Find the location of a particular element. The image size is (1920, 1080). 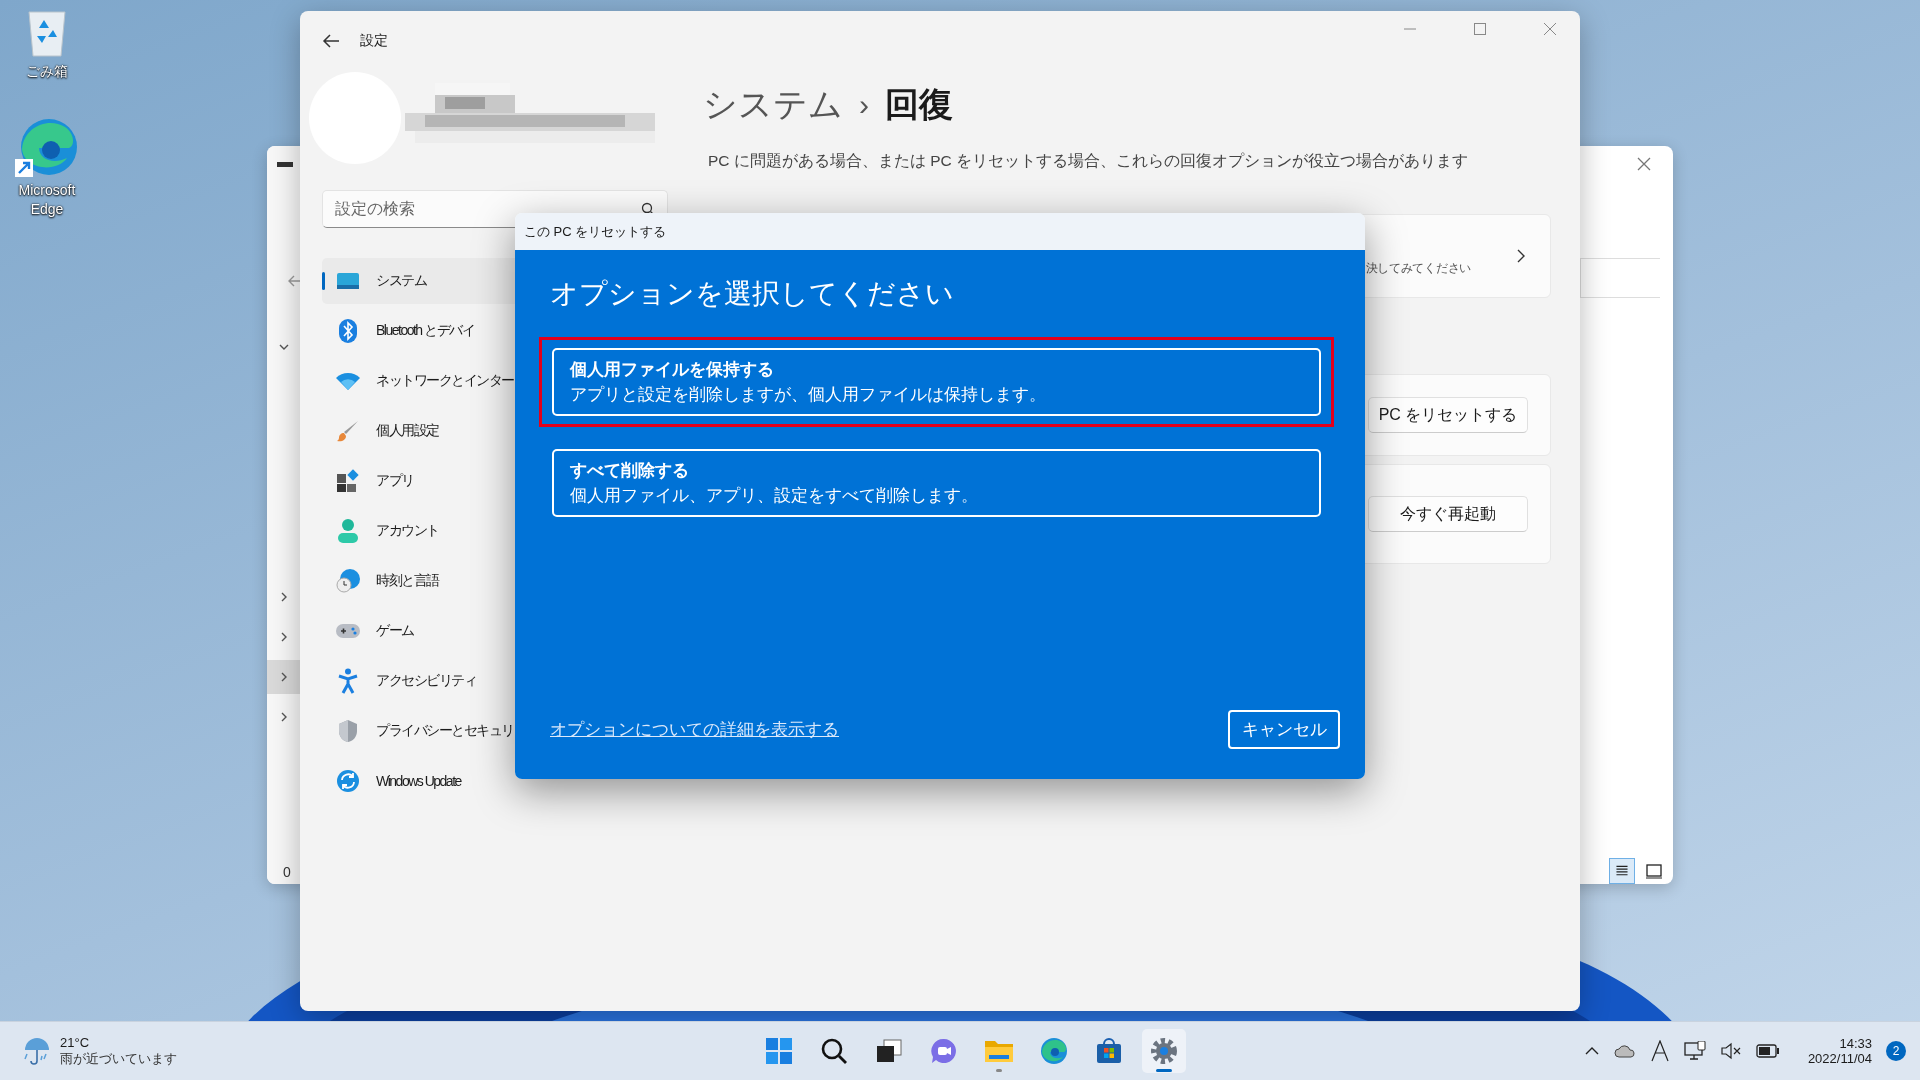

details-view-icon is located at coordinates (1622, 871).